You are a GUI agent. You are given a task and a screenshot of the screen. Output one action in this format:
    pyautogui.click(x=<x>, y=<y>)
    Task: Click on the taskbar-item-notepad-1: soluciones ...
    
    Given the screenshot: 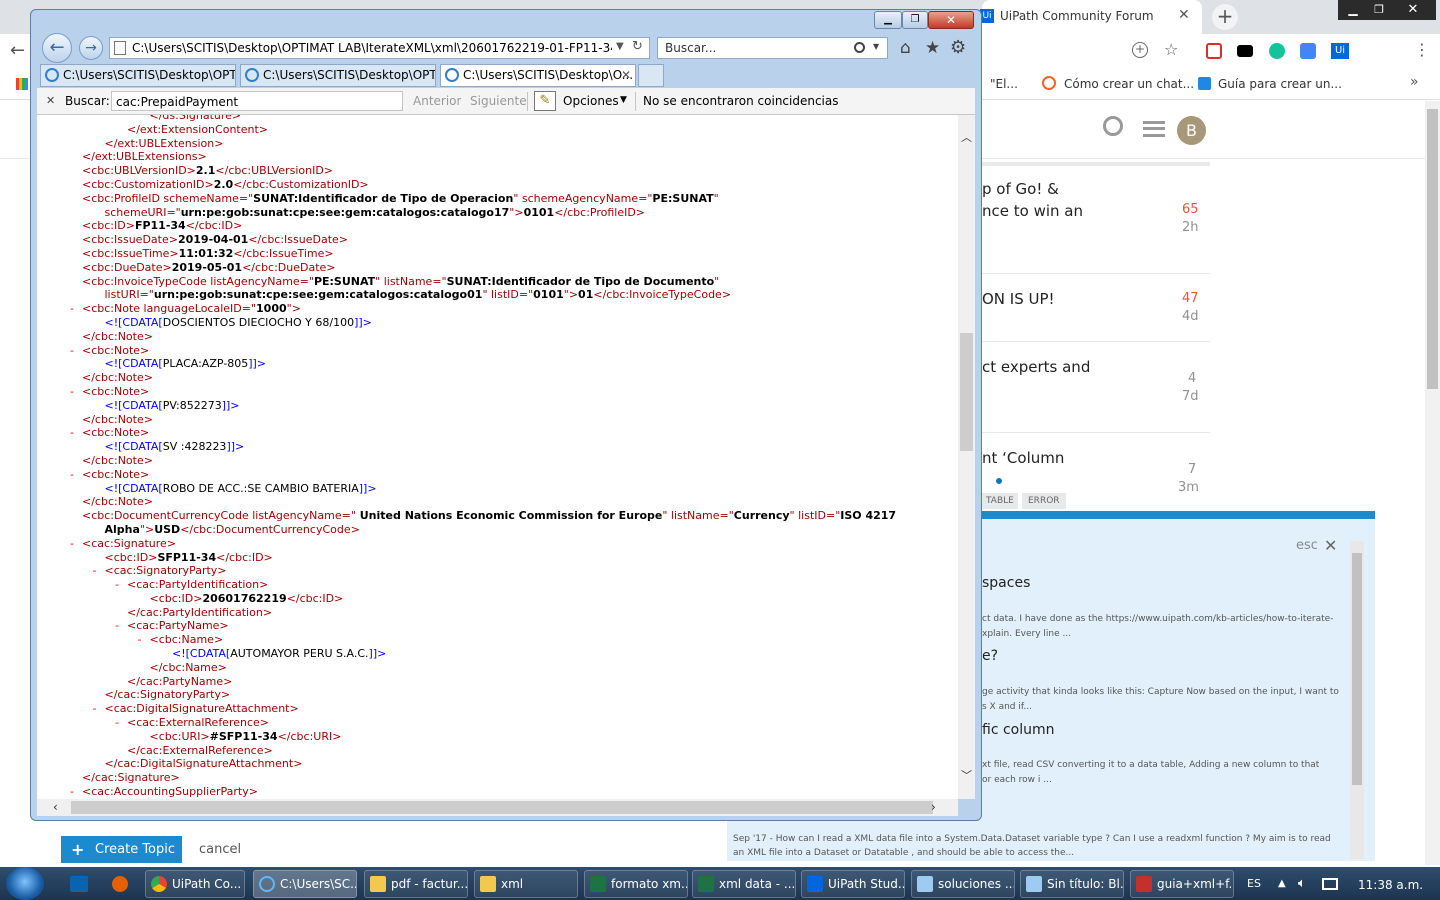 What is the action you would take?
    pyautogui.click(x=963, y=884)
    